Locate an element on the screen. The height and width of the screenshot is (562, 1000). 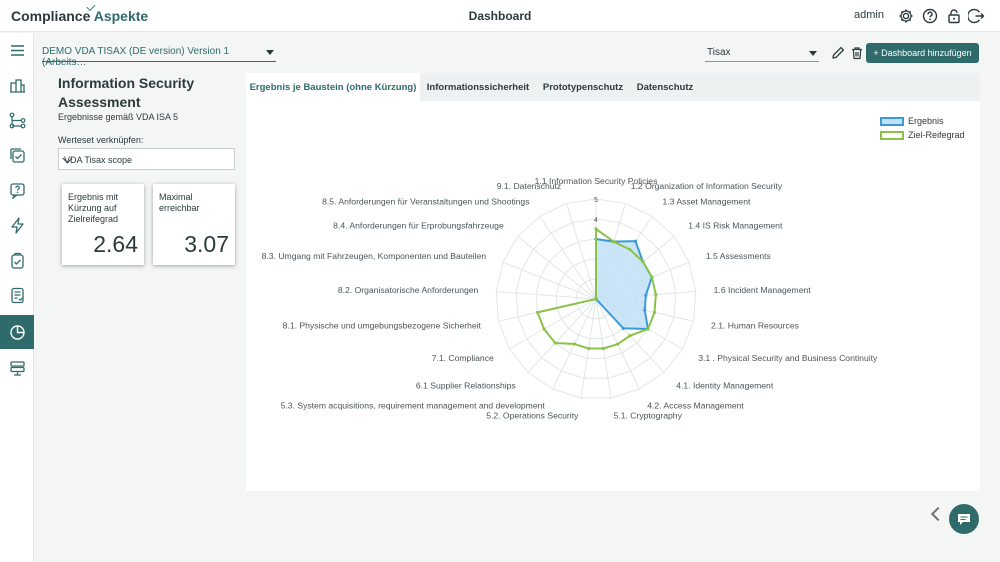
clipboard-icon is located at coordinates (17, 260).